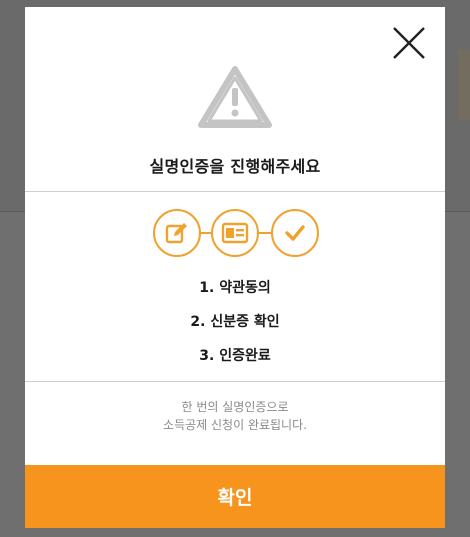 This screenshot has width=470, height=537. I want to click on step-connector, so click(265, 233).